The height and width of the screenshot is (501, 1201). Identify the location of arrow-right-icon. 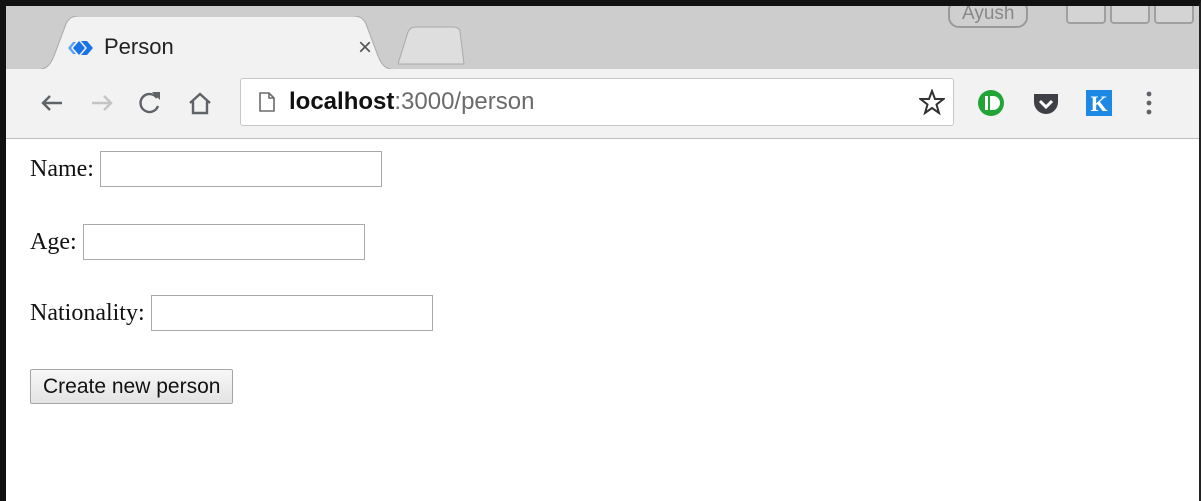
(102, 103).